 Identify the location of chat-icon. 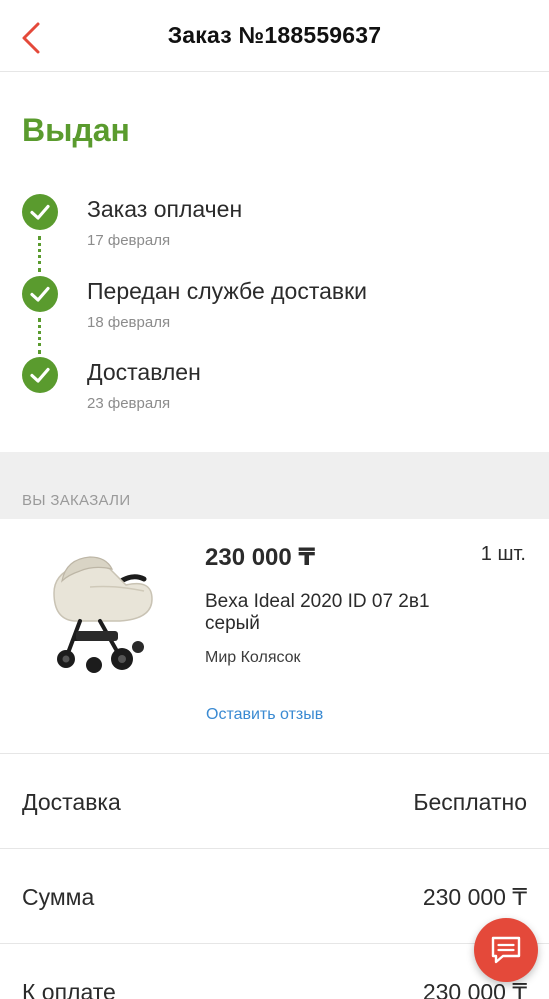
(506, 950).